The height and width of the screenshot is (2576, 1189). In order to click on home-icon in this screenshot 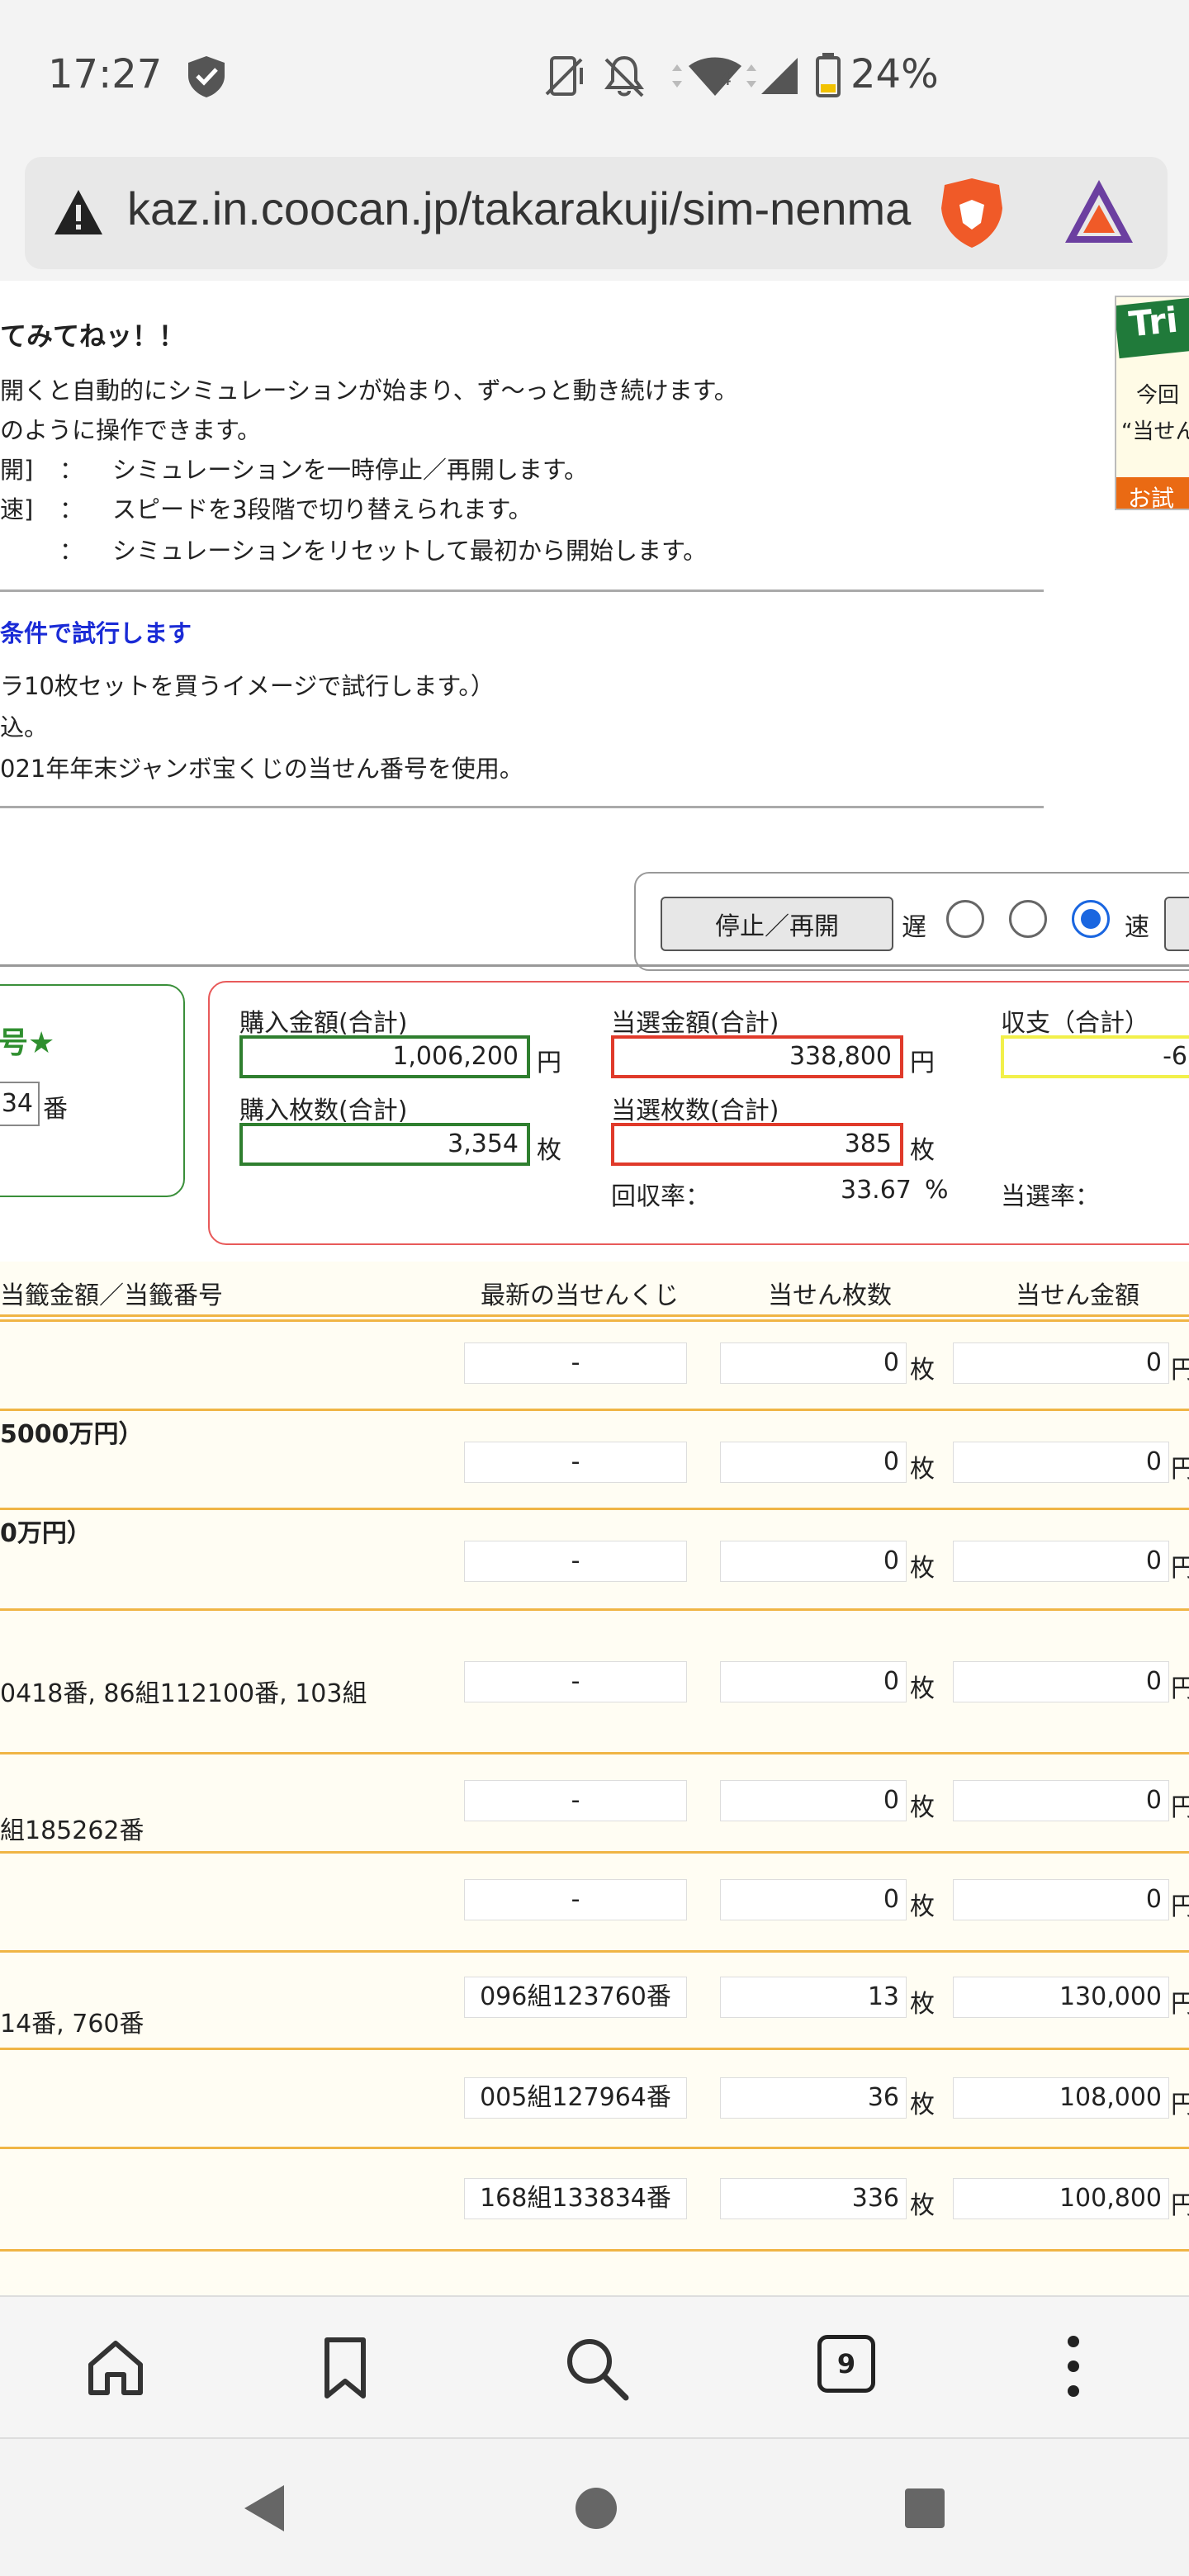, I will do `click(116, 2368)`.